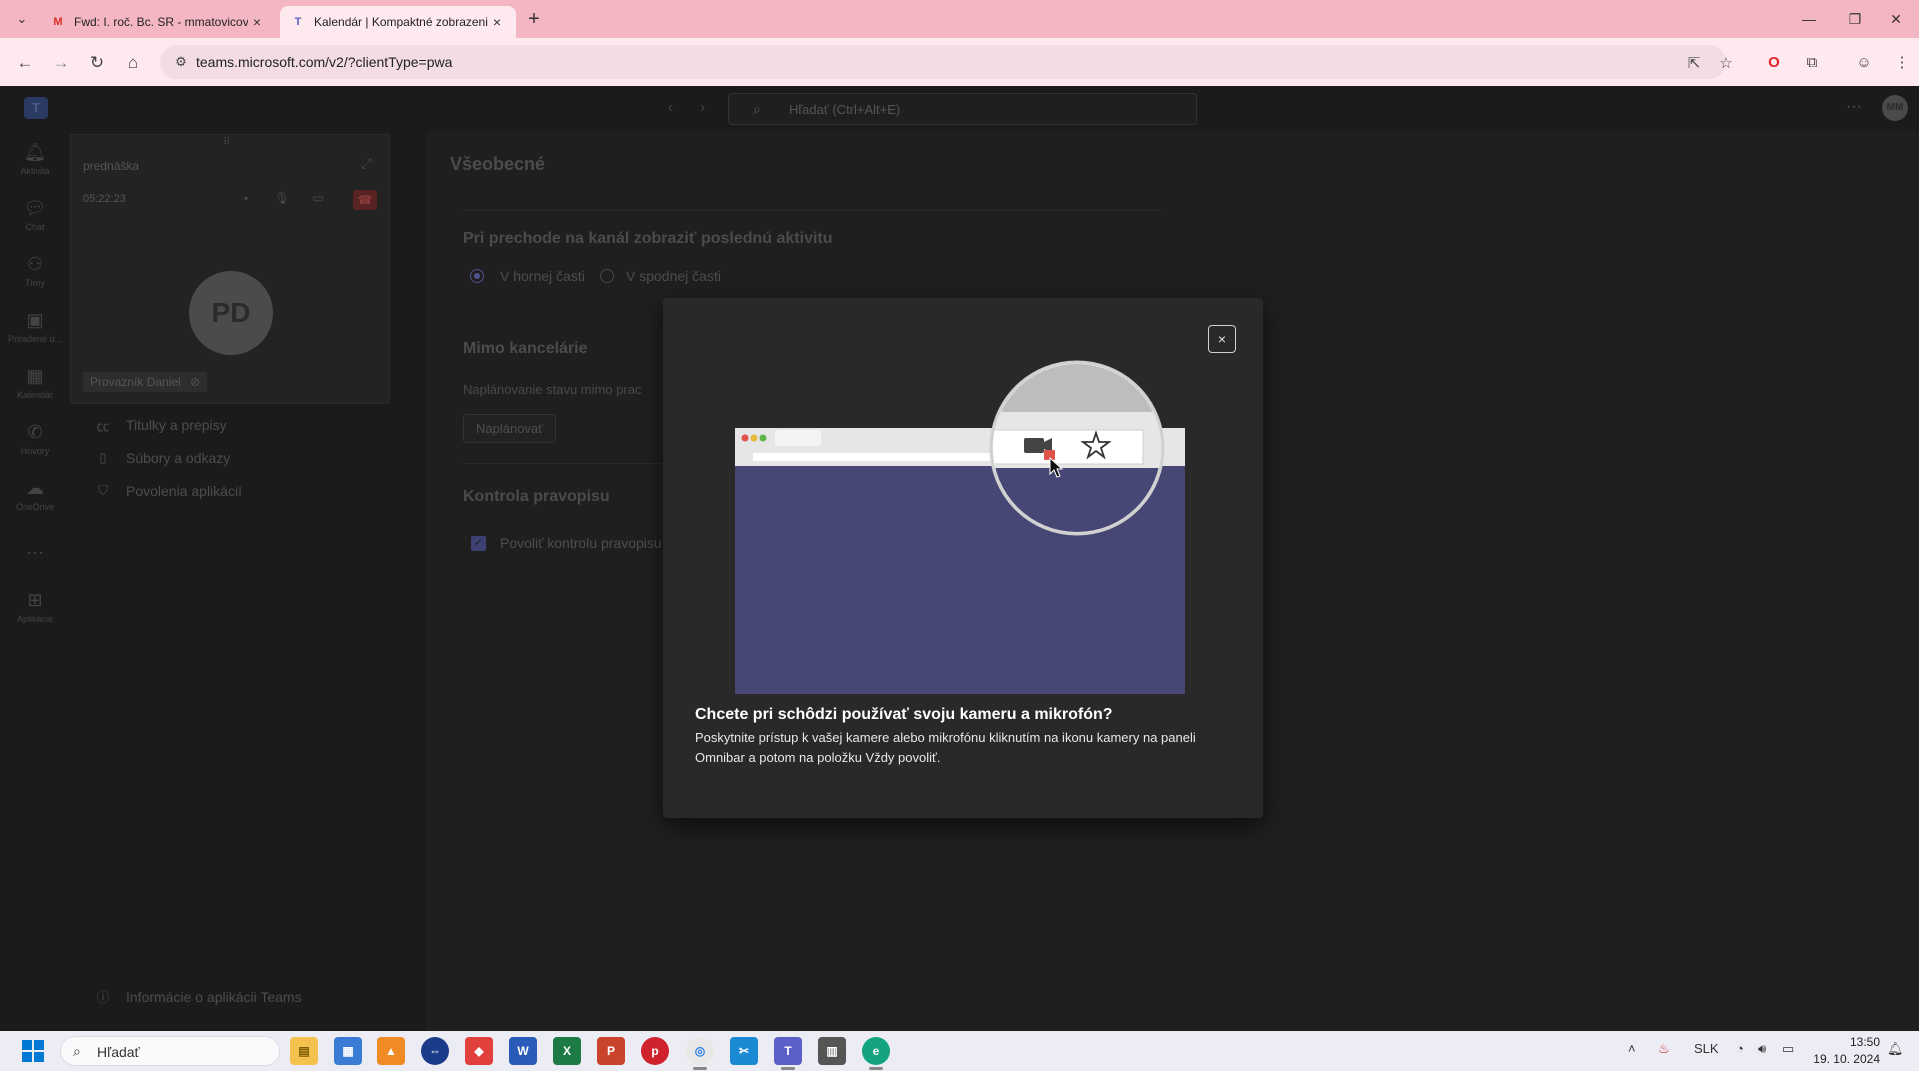 The width and height of the screenshot is (1919, 1071). Describe the element at coordinates (607, 276) in the screenshot. I see `radio-bottom` at that location.